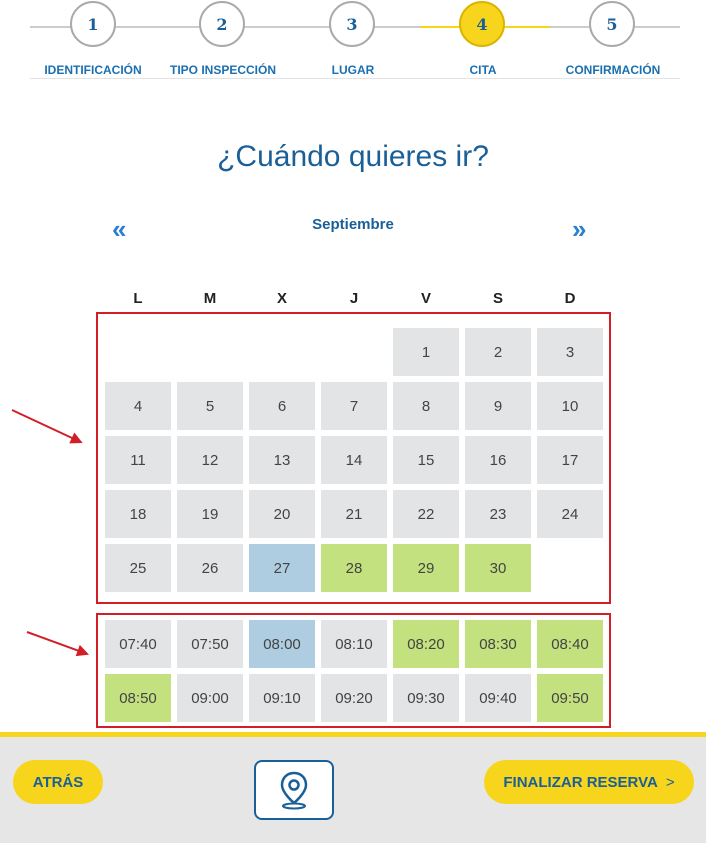  What do you see at coordinates (223, 70) in the screenshot?
I see `step-2-label: TIPO INSPECCIÓN` at bounding box center [223, 70].